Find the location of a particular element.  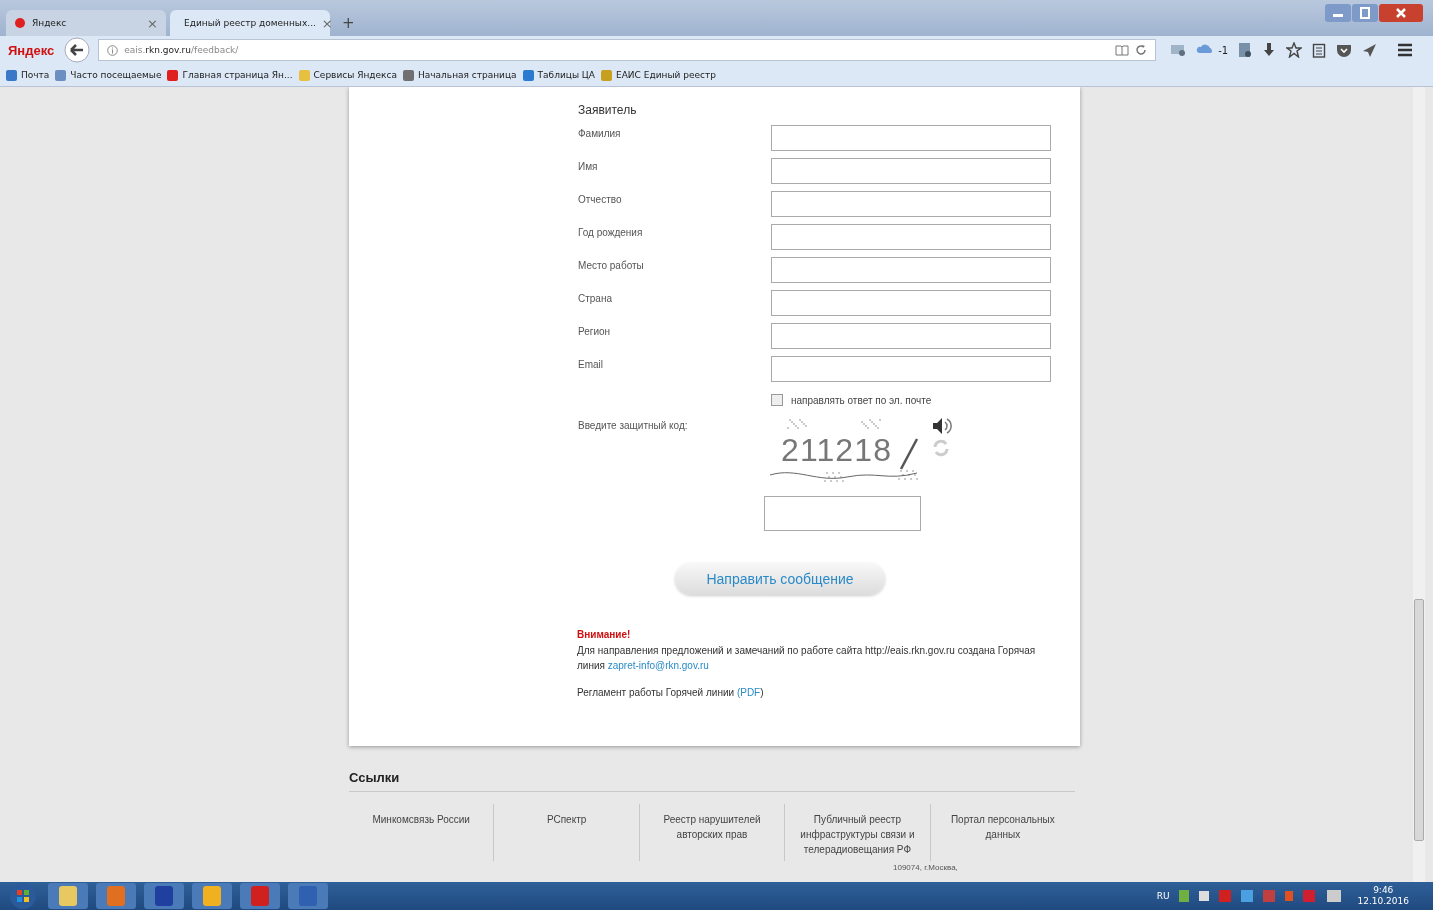

browser-tab: Яндекс × is located at coordinates (86, 23).